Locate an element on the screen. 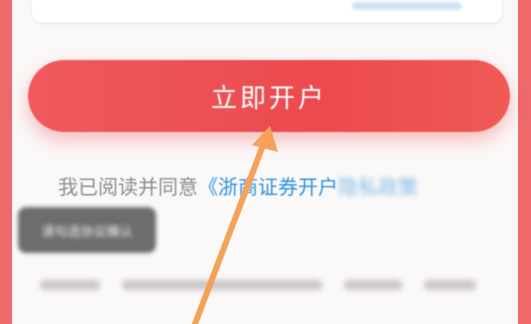  agreement-link: 《浙商证券开户 is located at coordinates (268, 185).